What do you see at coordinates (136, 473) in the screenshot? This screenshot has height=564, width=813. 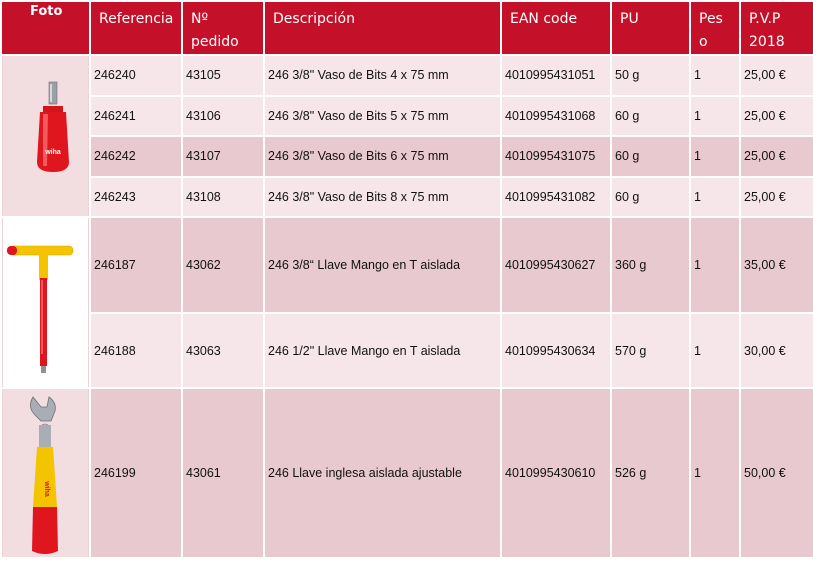 I see `ref-cell: 246199` at bounding box center [136, 473].